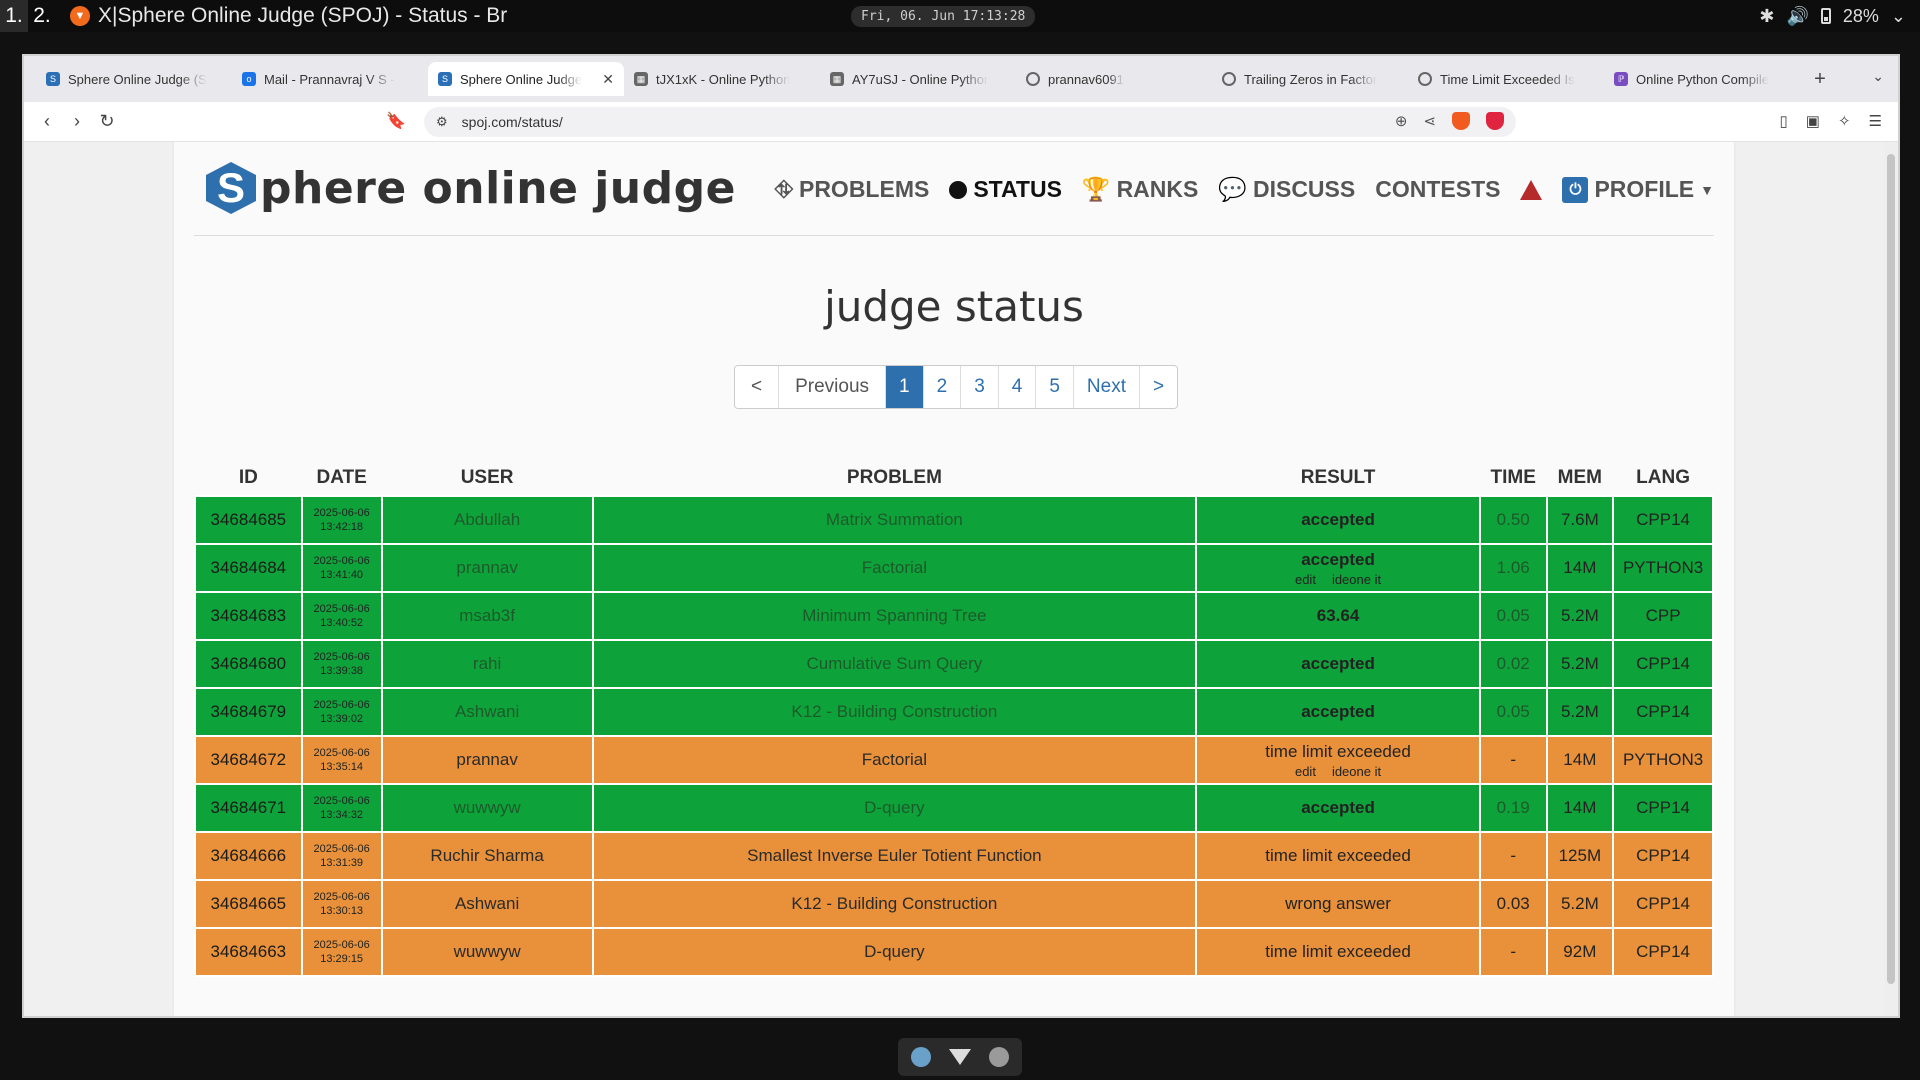 The height and width of the screenshot is (1080, 1920). Describe the element at coordinates (1461, 121) in the screenshot. I see `brave-shields-icon` at that location.